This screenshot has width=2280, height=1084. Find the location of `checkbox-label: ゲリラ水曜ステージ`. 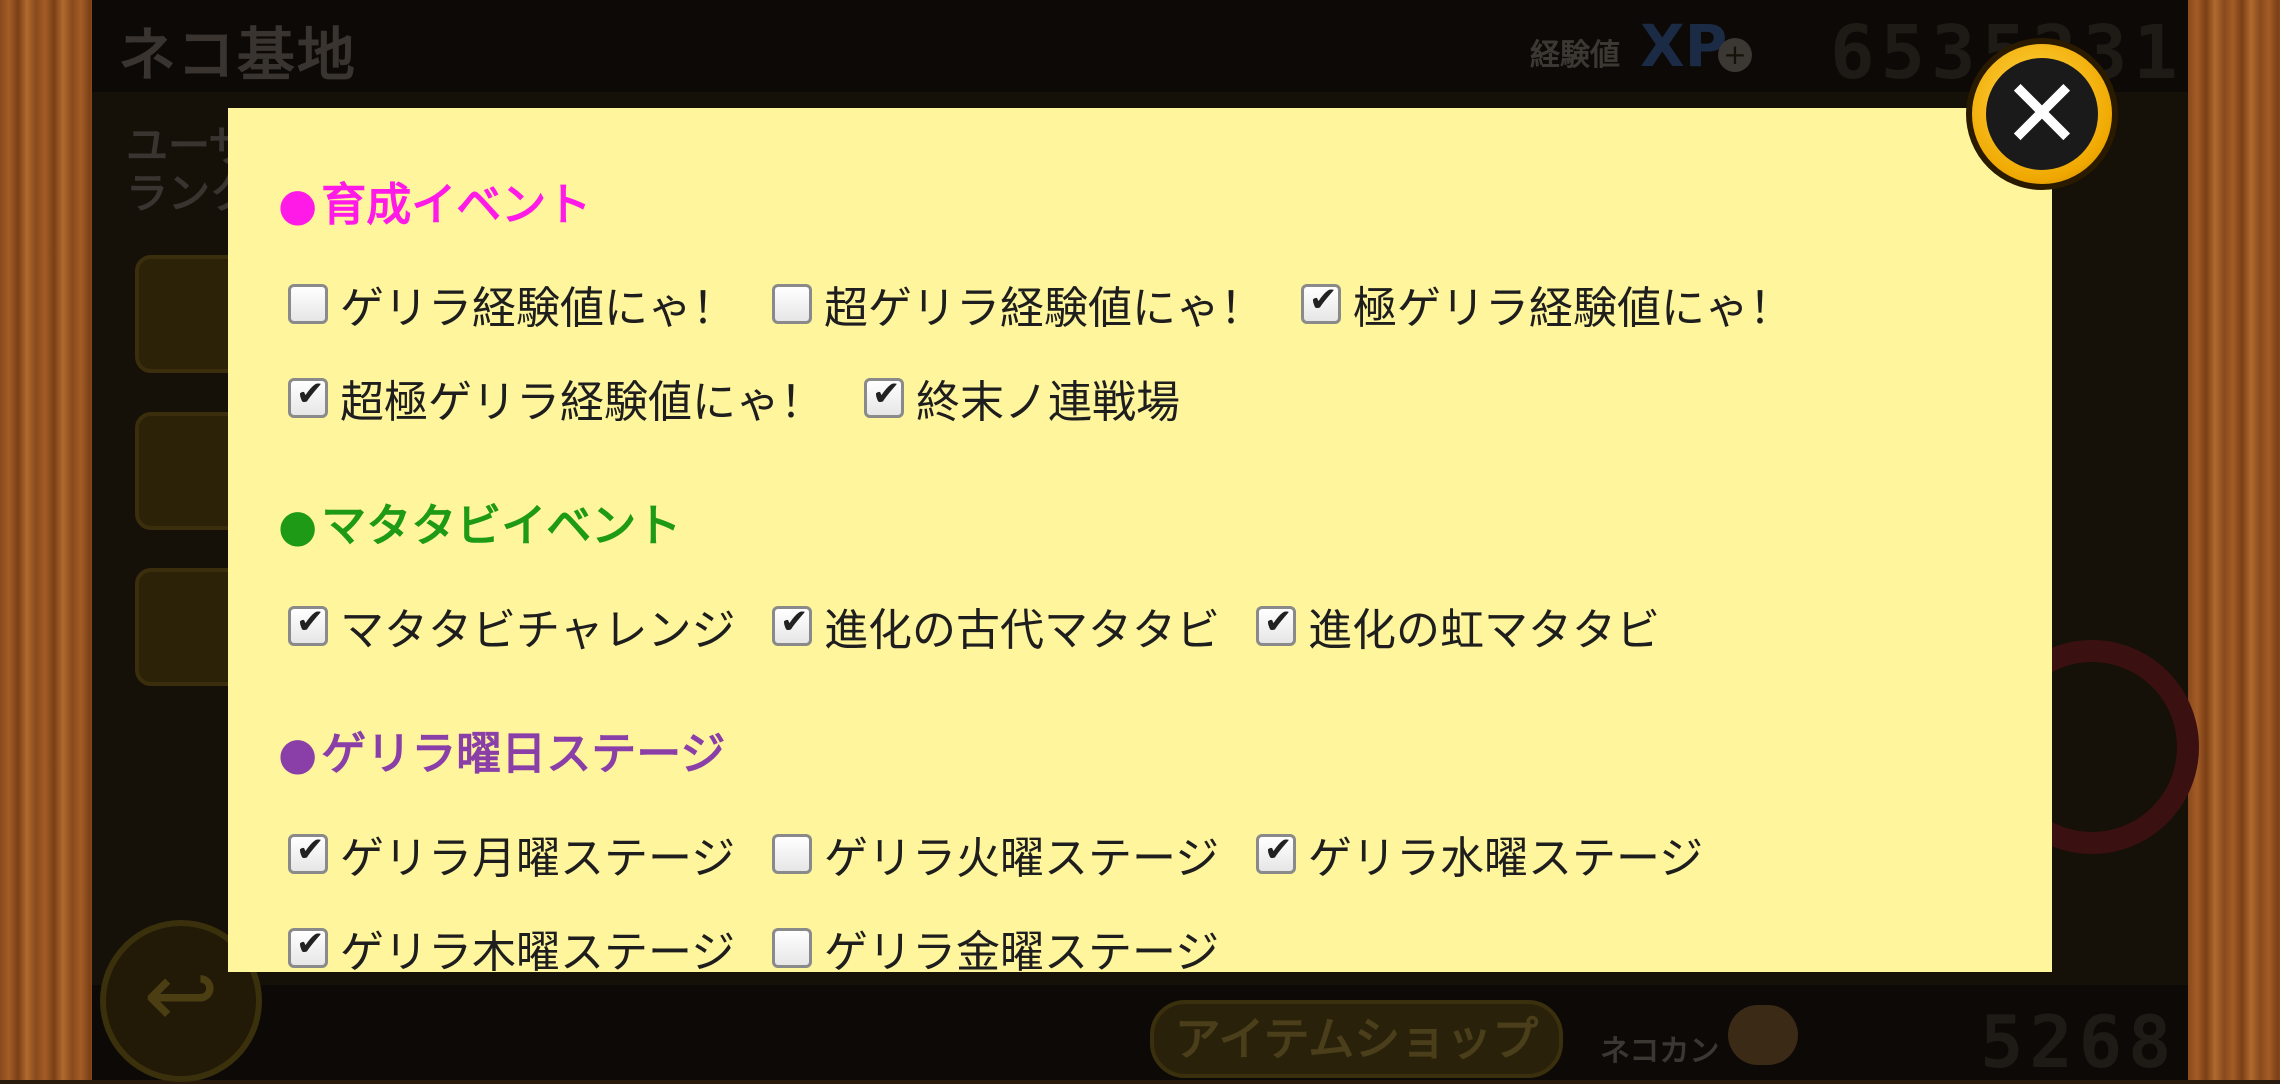

checkbox-label: ゲリラ水曜ステージ is located at coordinates (1506, 858).